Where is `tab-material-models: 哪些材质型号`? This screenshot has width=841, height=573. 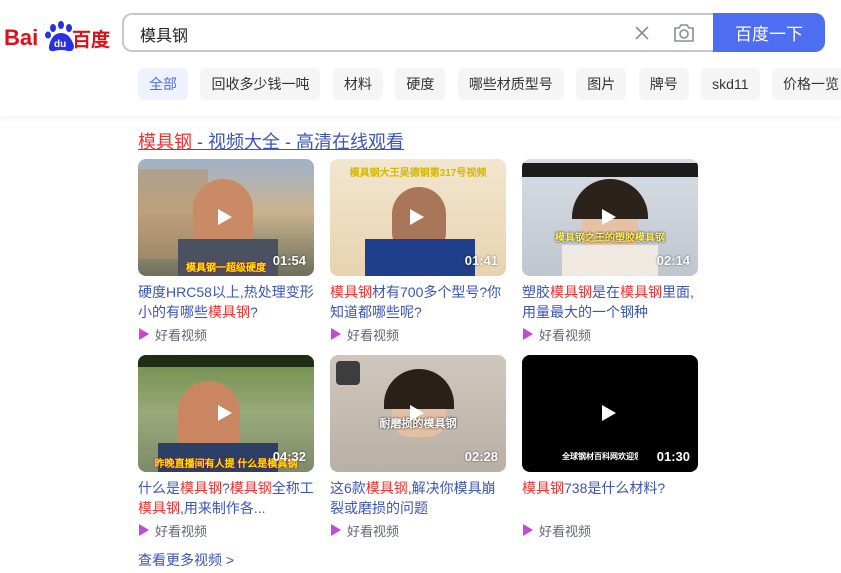 tab-material-models: 哪些材质型号 is located at coordinates (510, 84).